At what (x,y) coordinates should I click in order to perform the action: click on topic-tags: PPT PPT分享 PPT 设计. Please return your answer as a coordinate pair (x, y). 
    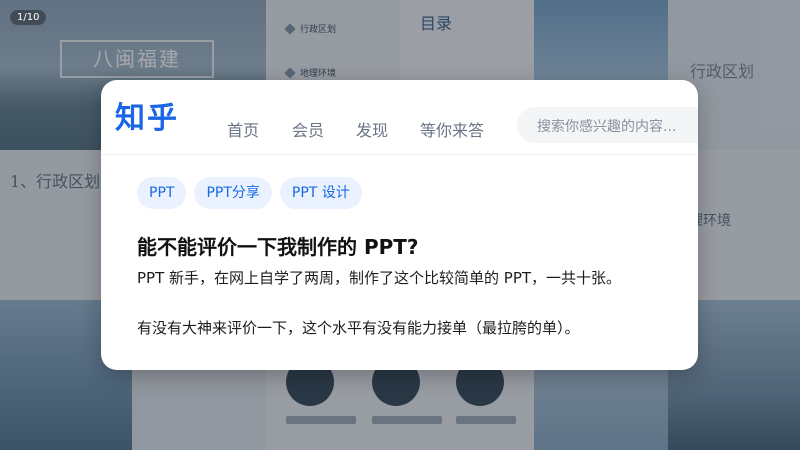
    Looking at the image, I should click on (249, 193).